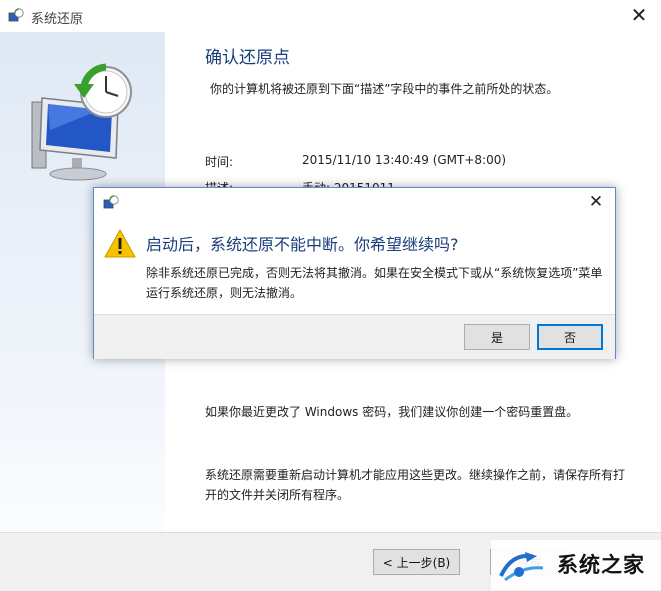 The width and height of the screenshot is (661, 591). What do you see at coordinates (57, 19) in the screenshot?
I see `window-title: 系统还原` at bounding box center [57, 19].